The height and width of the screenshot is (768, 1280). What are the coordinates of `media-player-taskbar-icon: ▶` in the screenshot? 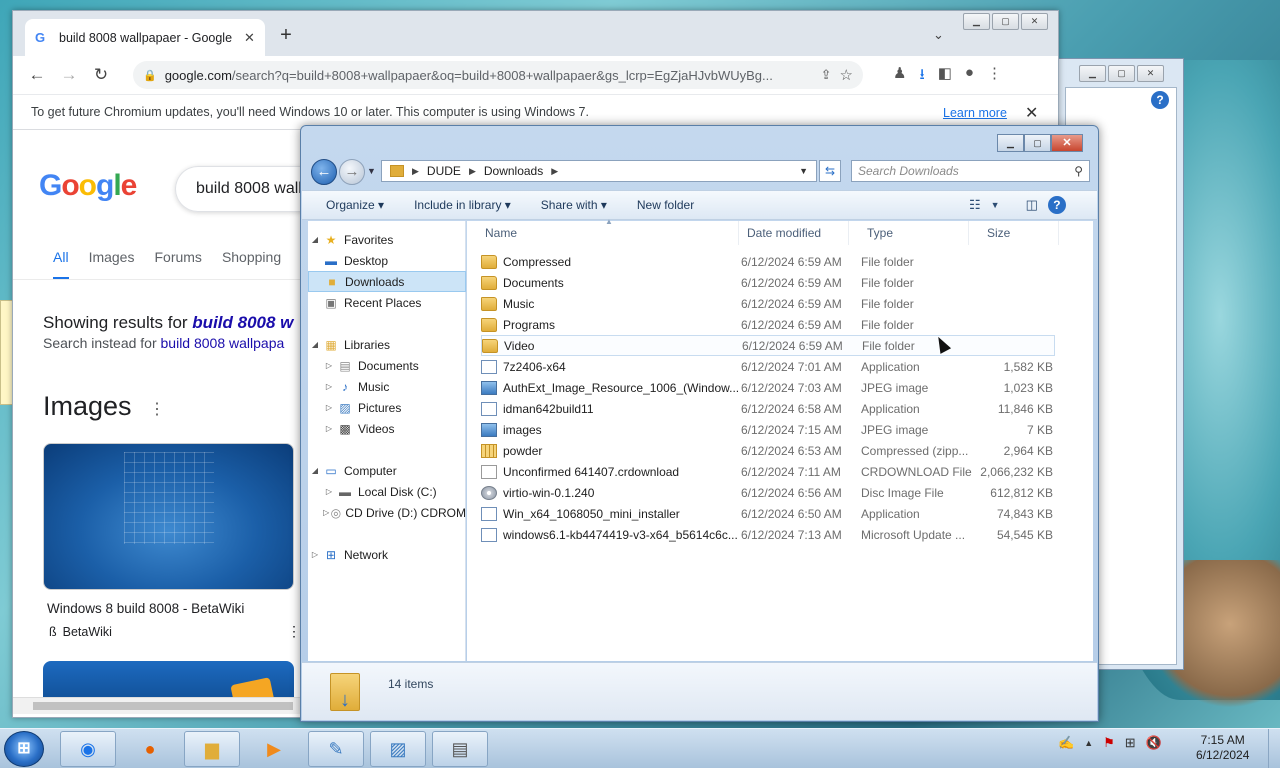 It's located at (274, 749).